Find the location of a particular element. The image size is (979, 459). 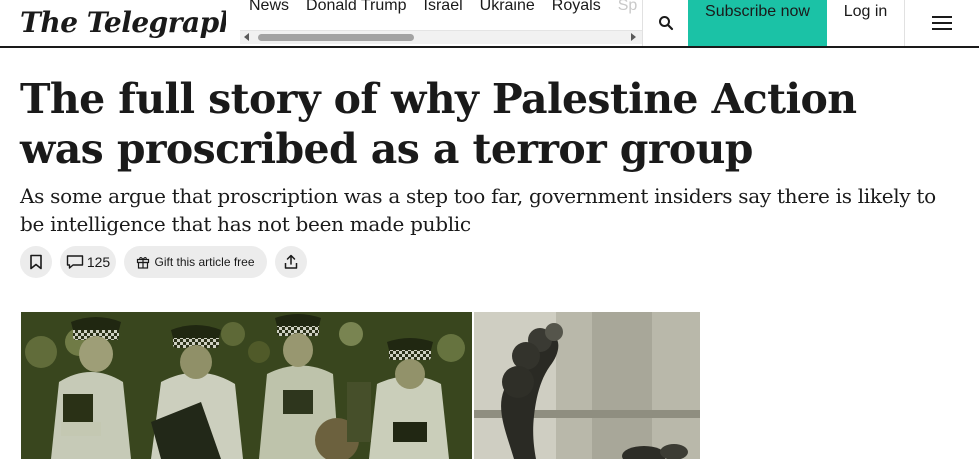

scrollbar-thumb is located at coordinates (336, 37).